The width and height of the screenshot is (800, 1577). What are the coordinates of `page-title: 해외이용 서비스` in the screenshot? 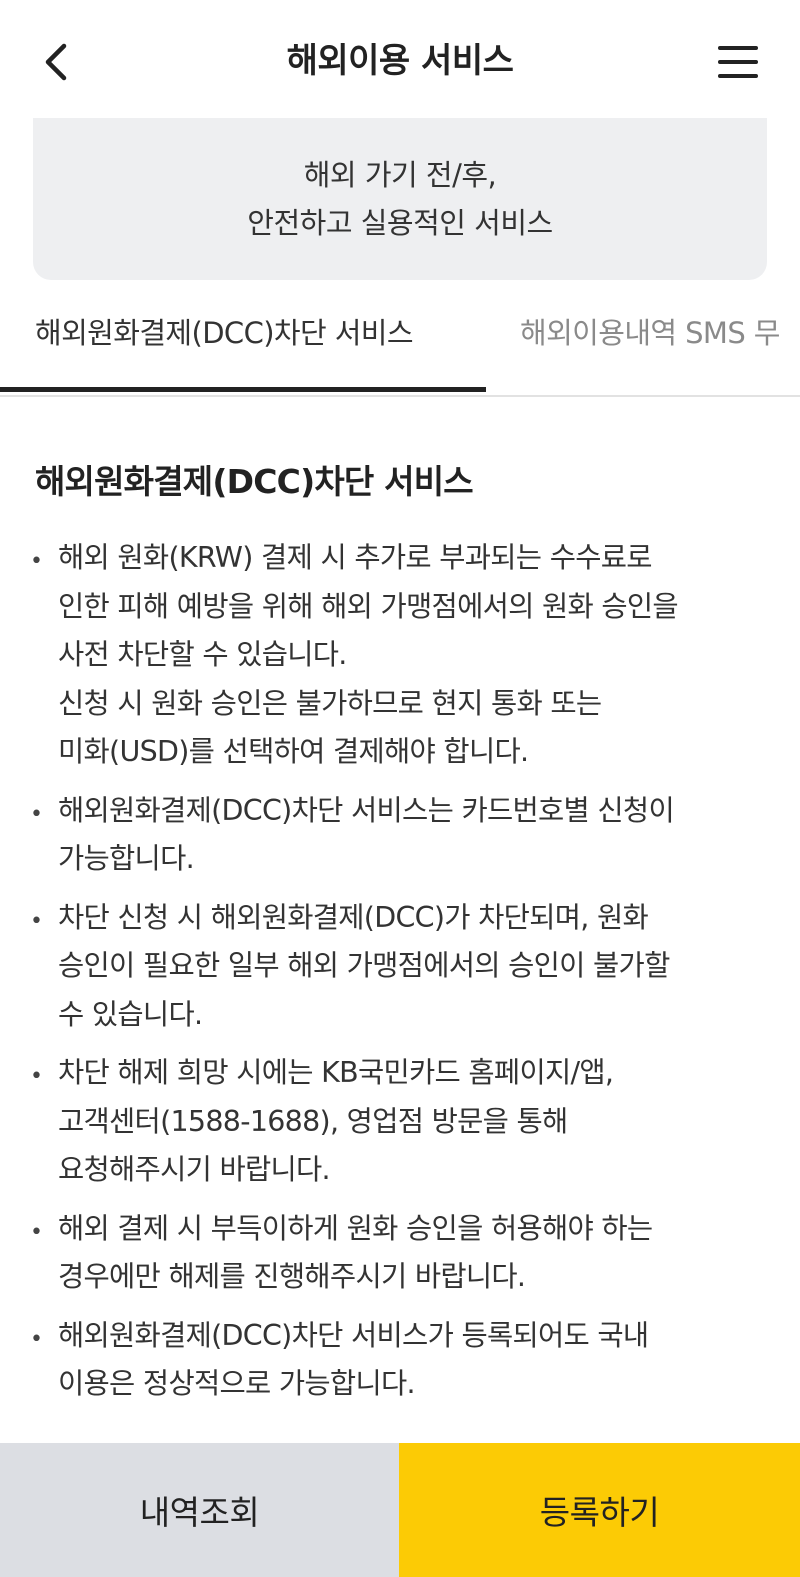 It's located at (400, 60).